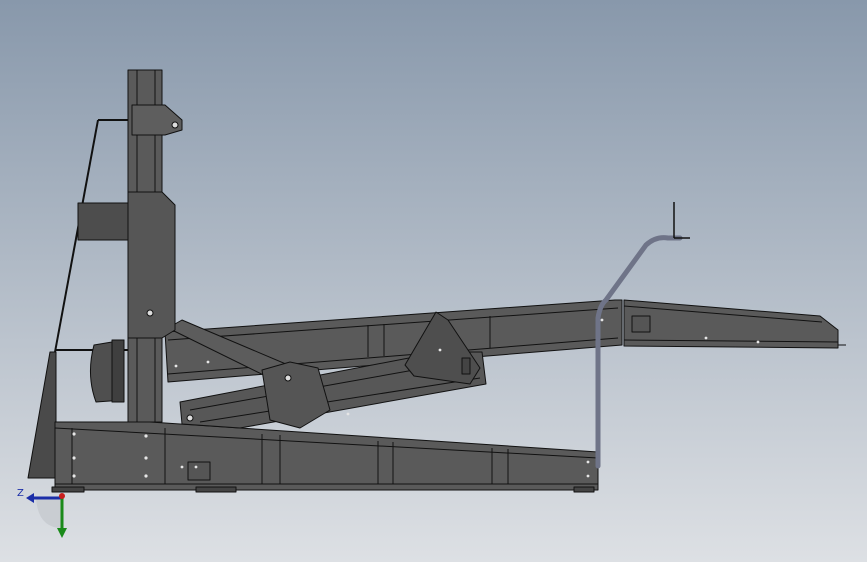 This screenshot has height=562, width=867. I want to click on extension-hatch, so click(641, 324).